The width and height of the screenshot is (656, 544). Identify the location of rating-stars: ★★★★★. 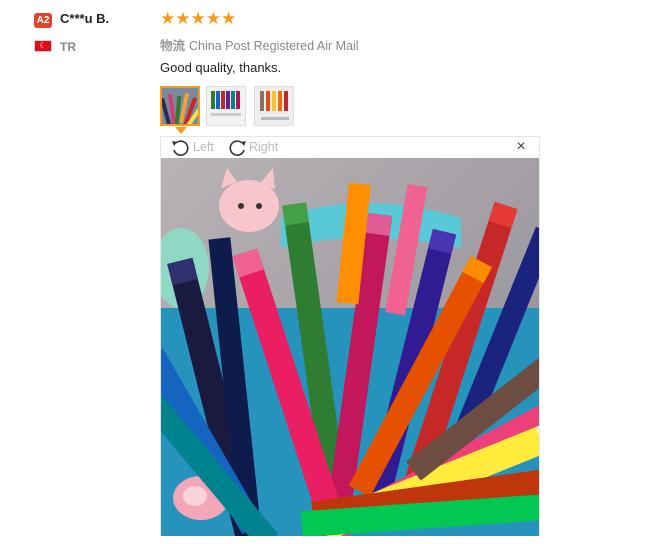
(198, 18).